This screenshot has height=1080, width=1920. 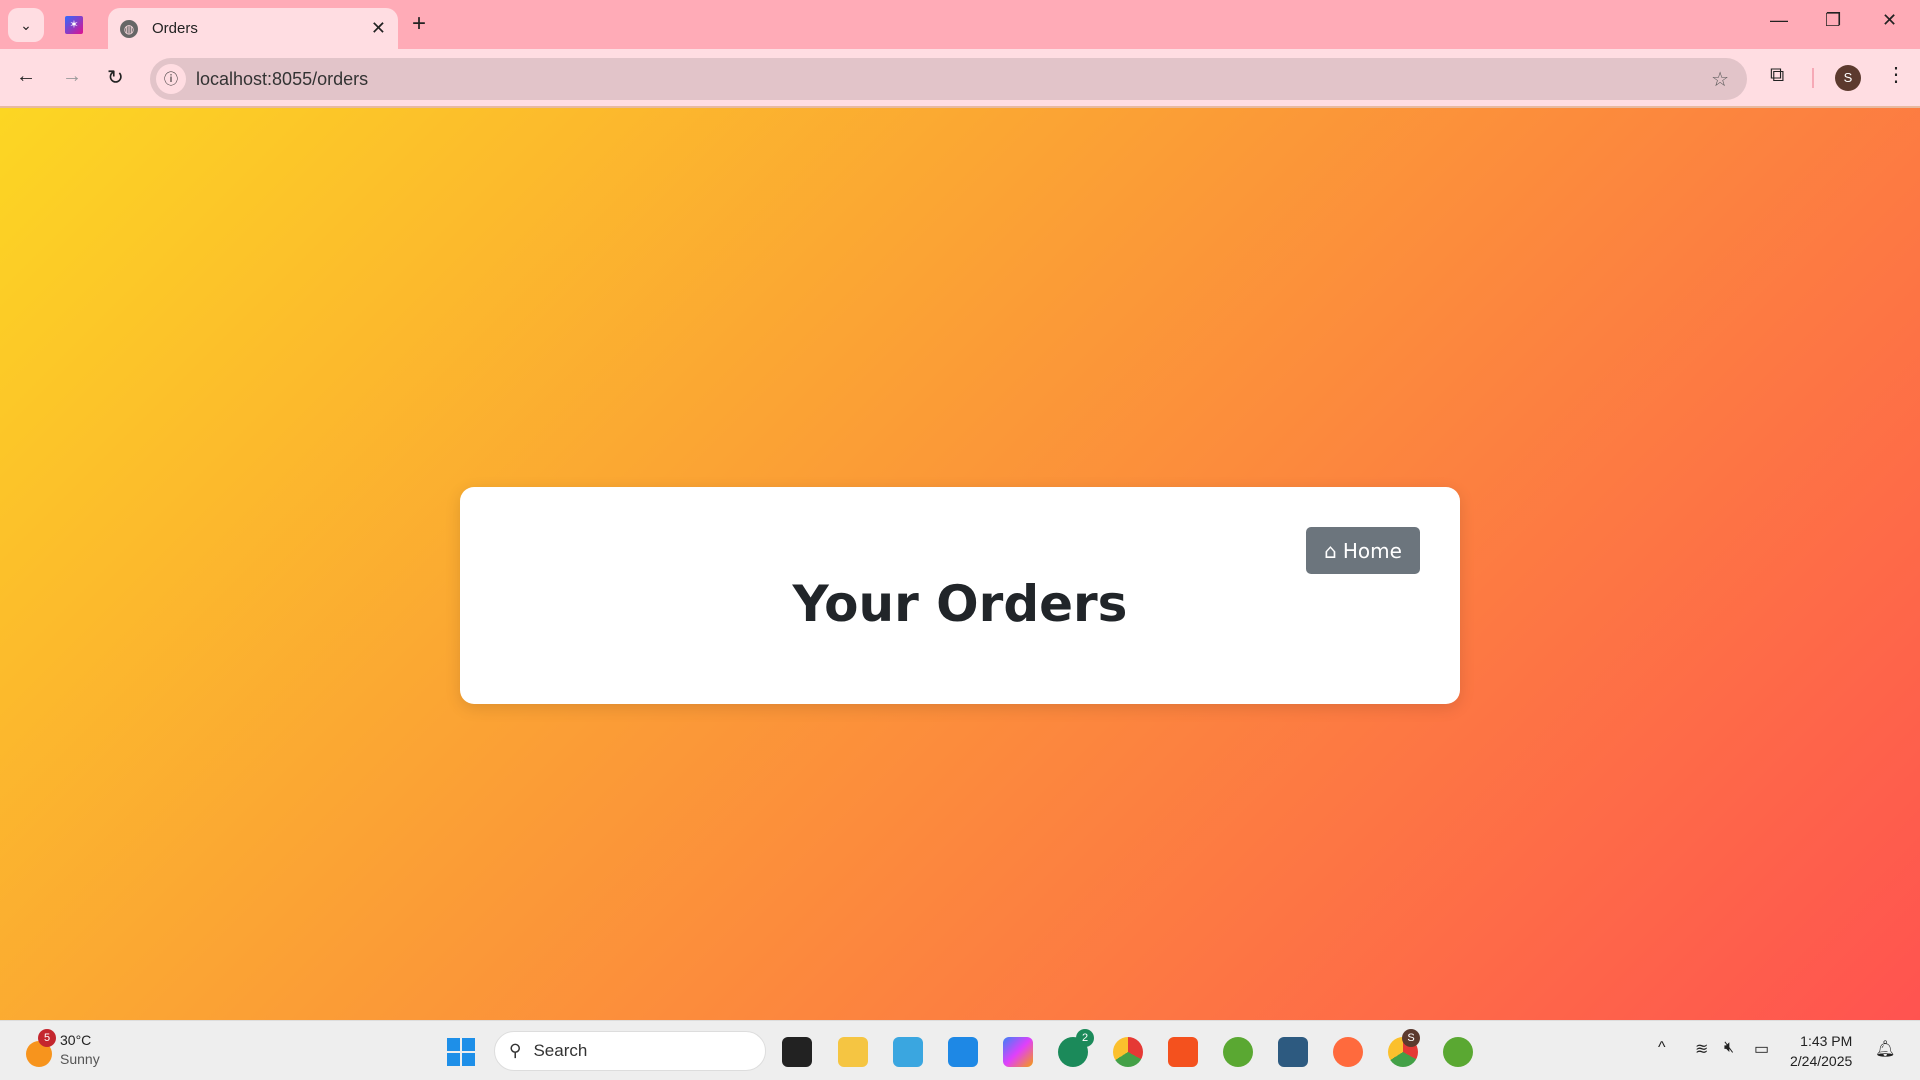 I want to click on tab-strip: ⌄ ✶ ◍ Orders ✕ + — ❐ ✕, so click(x=960, y=24).